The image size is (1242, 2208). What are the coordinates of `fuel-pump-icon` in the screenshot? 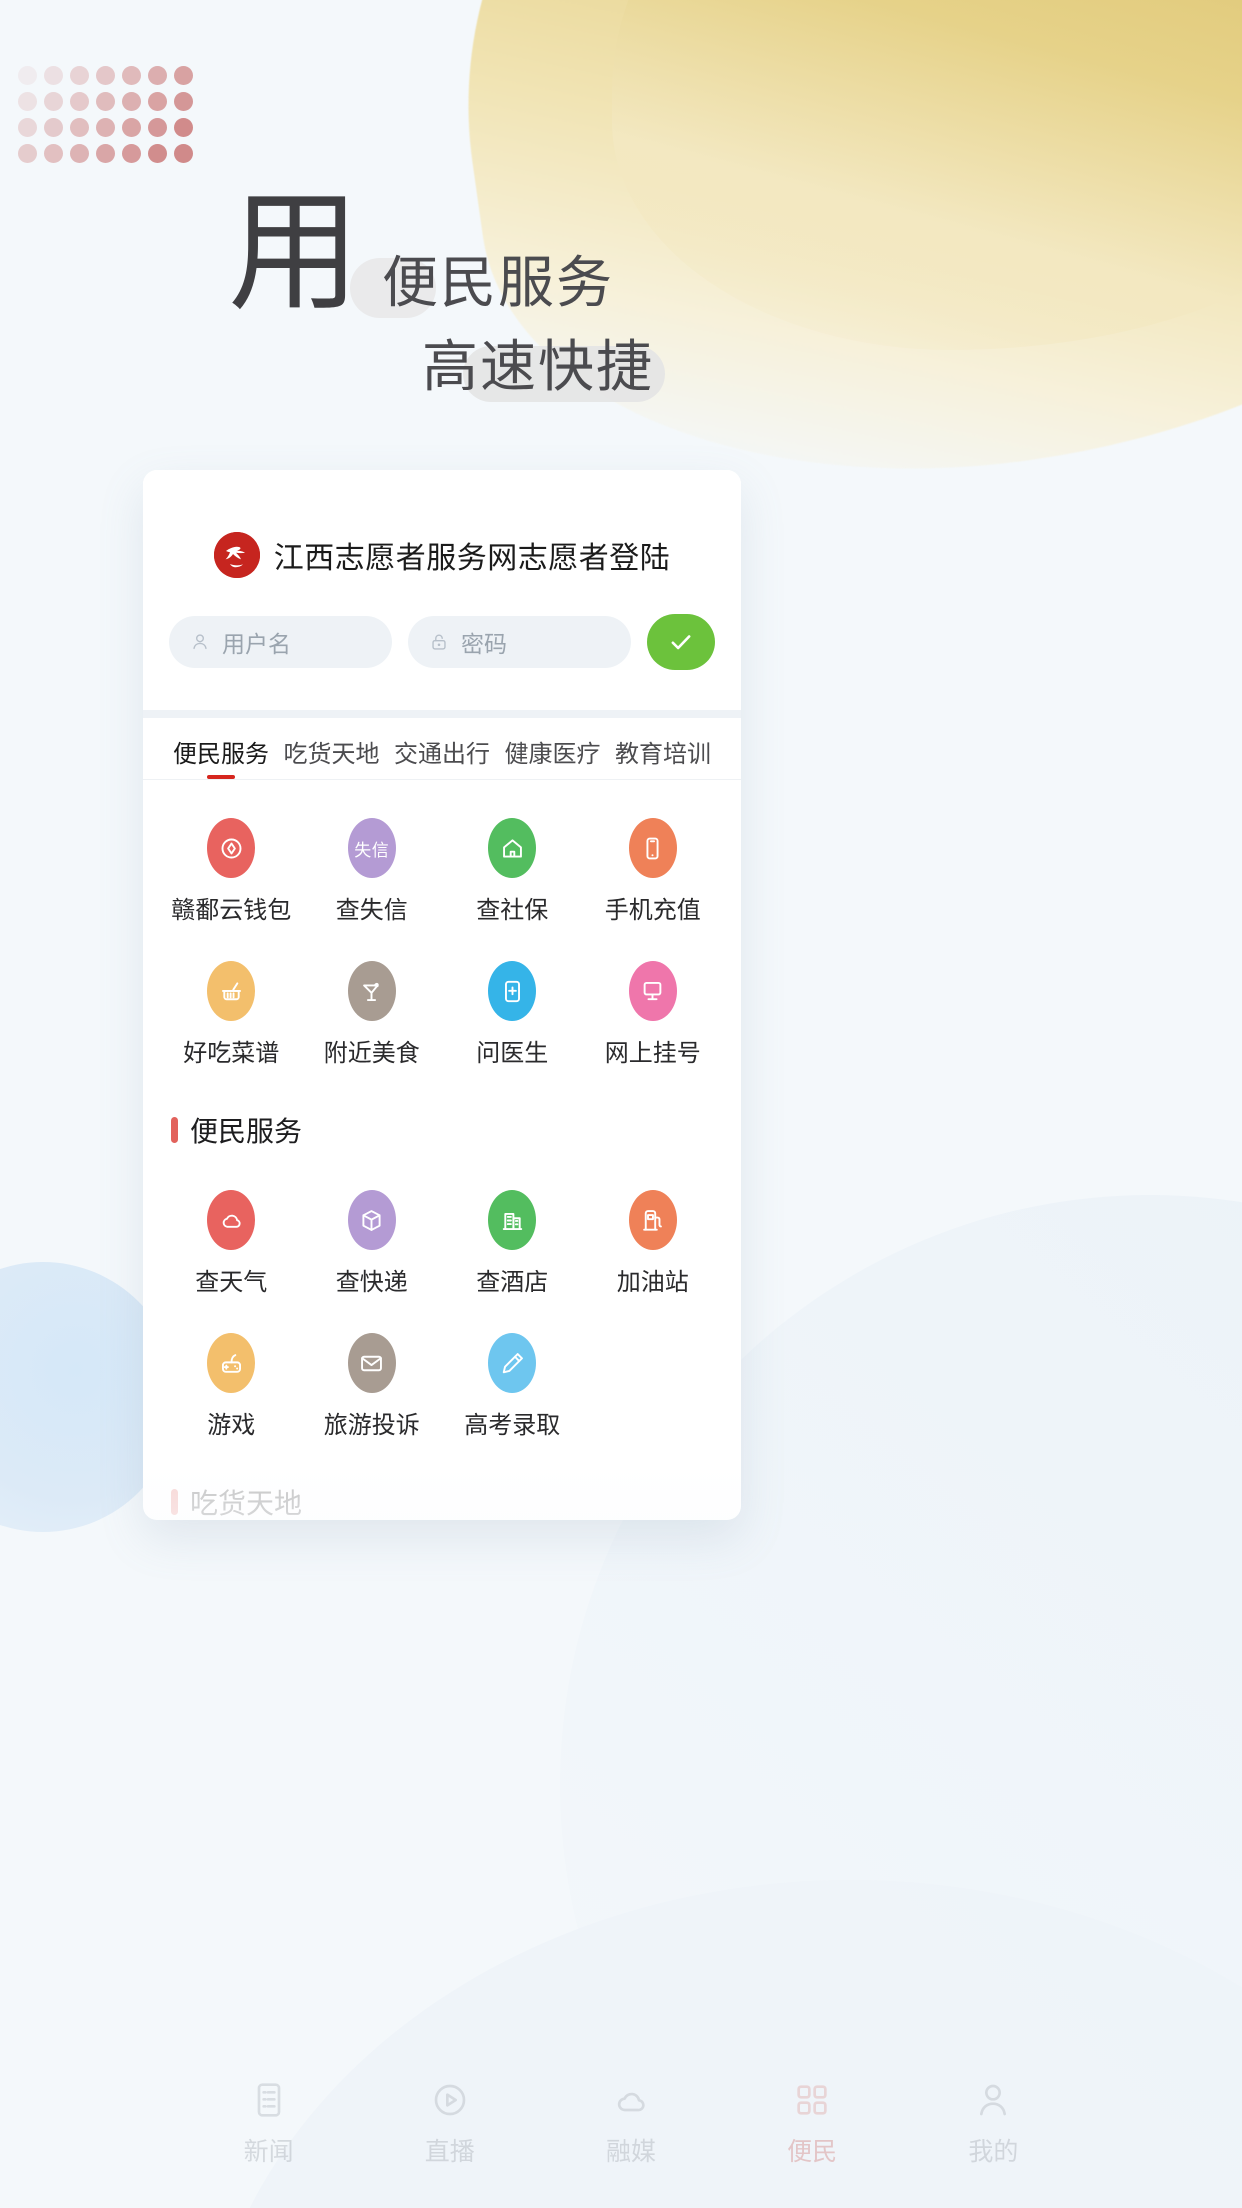 It's located at (652, 1220).